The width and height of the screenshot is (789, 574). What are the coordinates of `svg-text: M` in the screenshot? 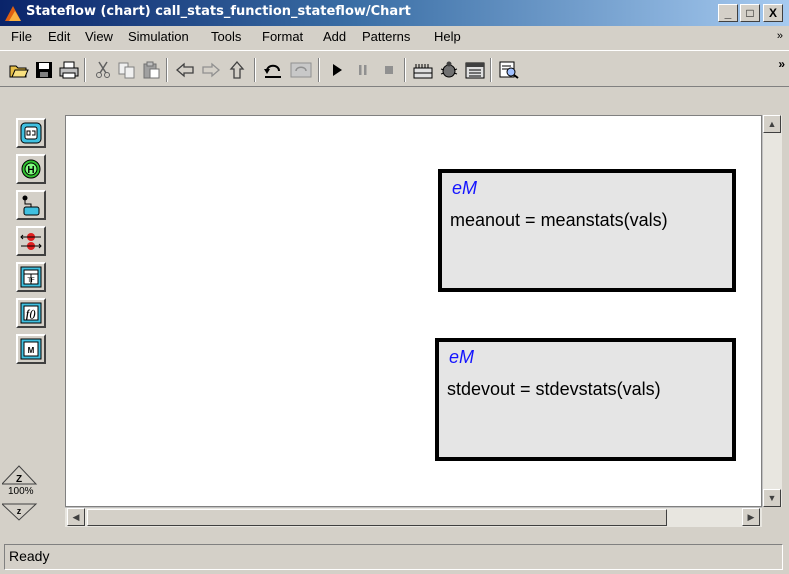 It's located at (31, 350).